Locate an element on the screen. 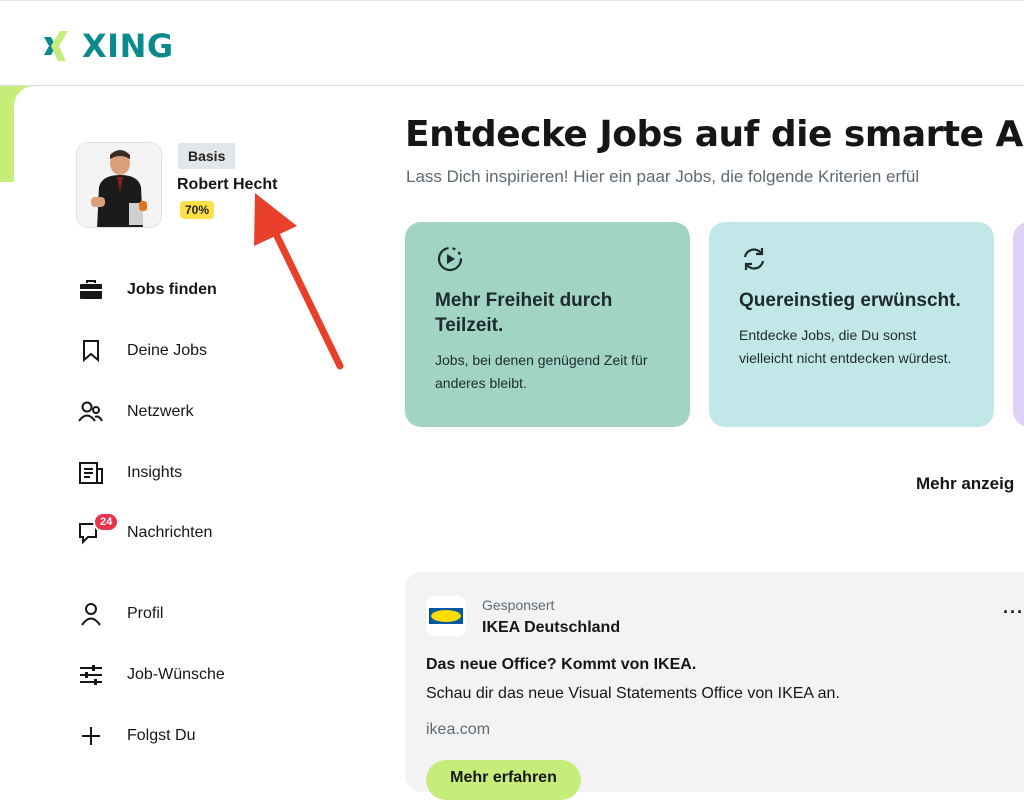  sidebar-item-insights: Insights is located at coordinates (130, 473).